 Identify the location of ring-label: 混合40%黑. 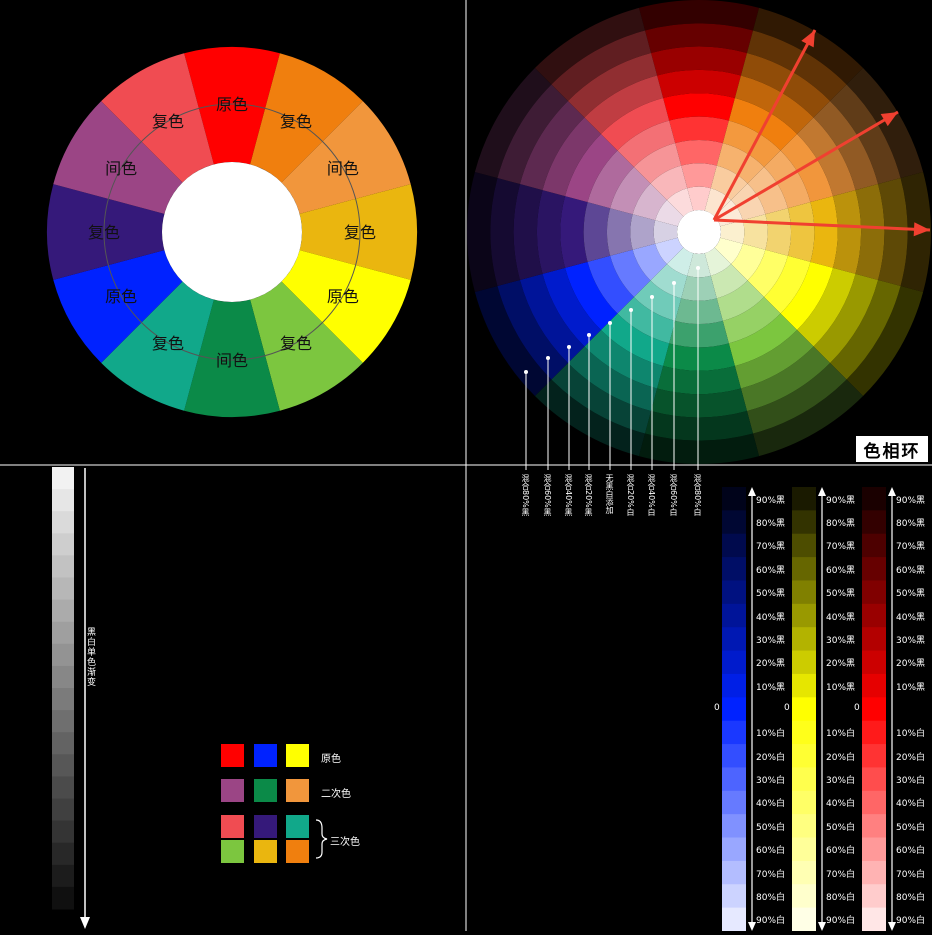
(568, 495).